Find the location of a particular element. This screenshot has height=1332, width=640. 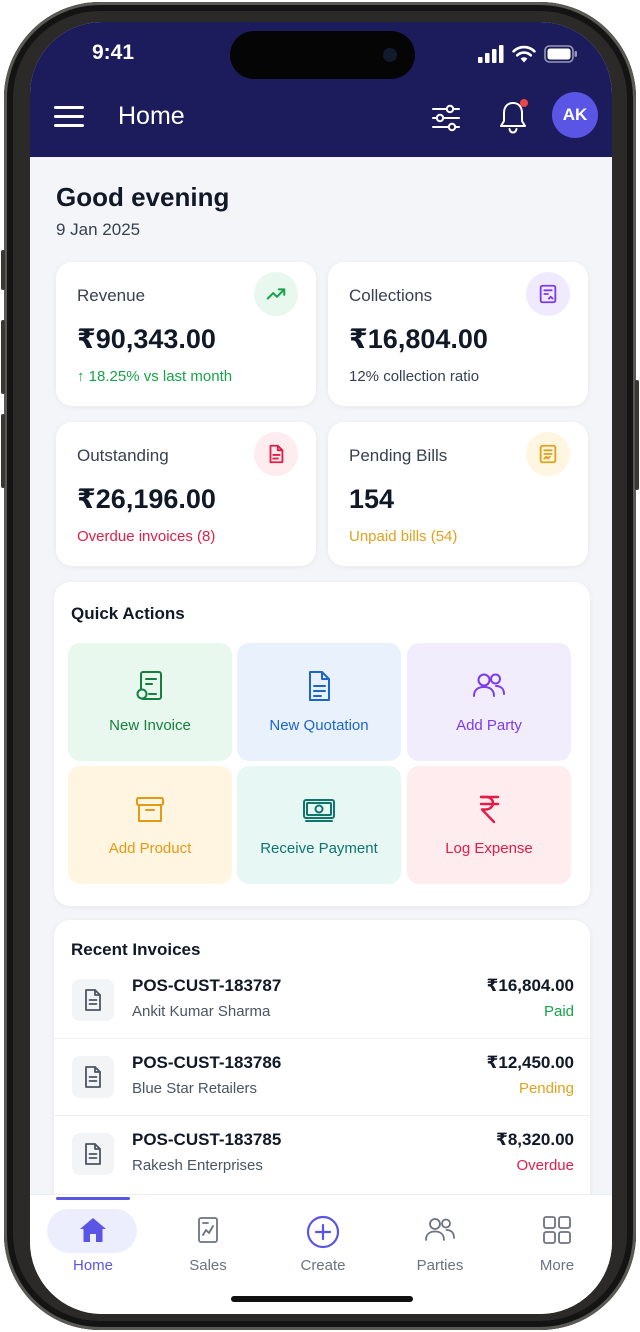

invoice-status: Pending is located at coordinates (546, 1088).